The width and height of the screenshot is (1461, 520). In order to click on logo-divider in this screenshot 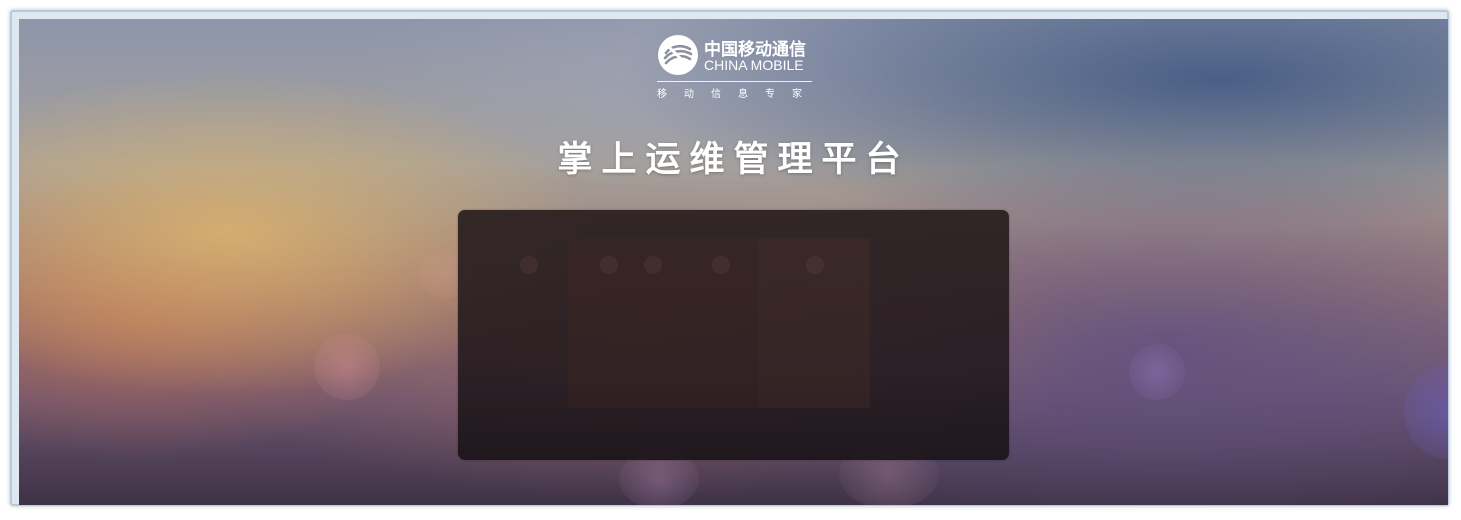, I will do `click(734, 81)`.